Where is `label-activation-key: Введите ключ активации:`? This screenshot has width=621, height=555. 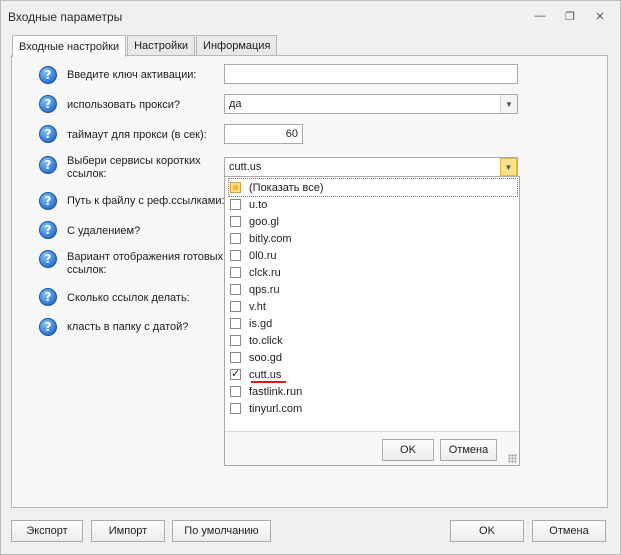 label-activation-key: Введите ключ активации: is located at coordinates (132, 75).